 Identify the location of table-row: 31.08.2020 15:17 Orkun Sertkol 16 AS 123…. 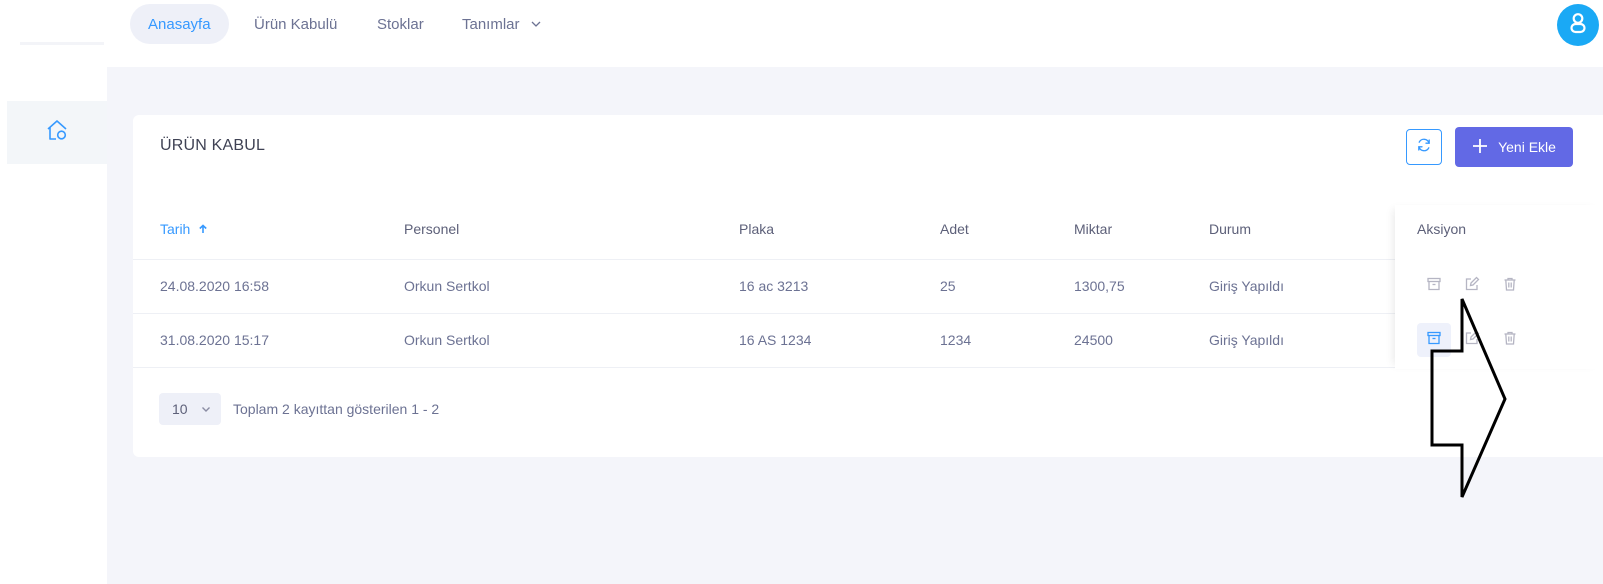
(868, 340).